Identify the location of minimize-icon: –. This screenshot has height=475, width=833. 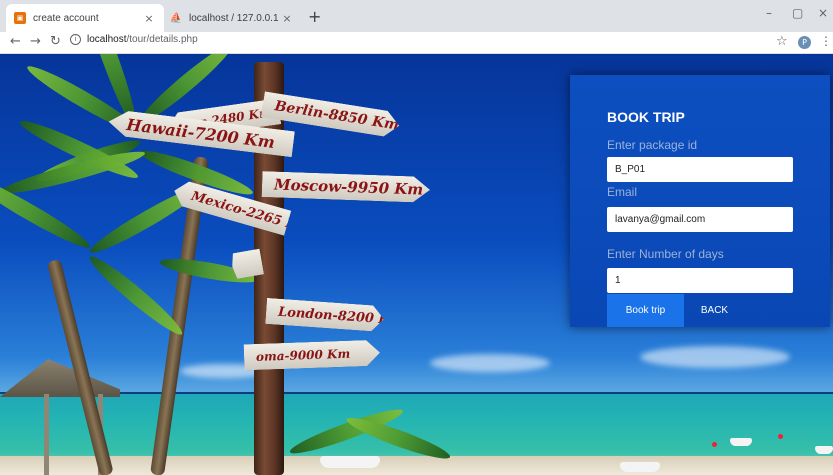
(769, 13).